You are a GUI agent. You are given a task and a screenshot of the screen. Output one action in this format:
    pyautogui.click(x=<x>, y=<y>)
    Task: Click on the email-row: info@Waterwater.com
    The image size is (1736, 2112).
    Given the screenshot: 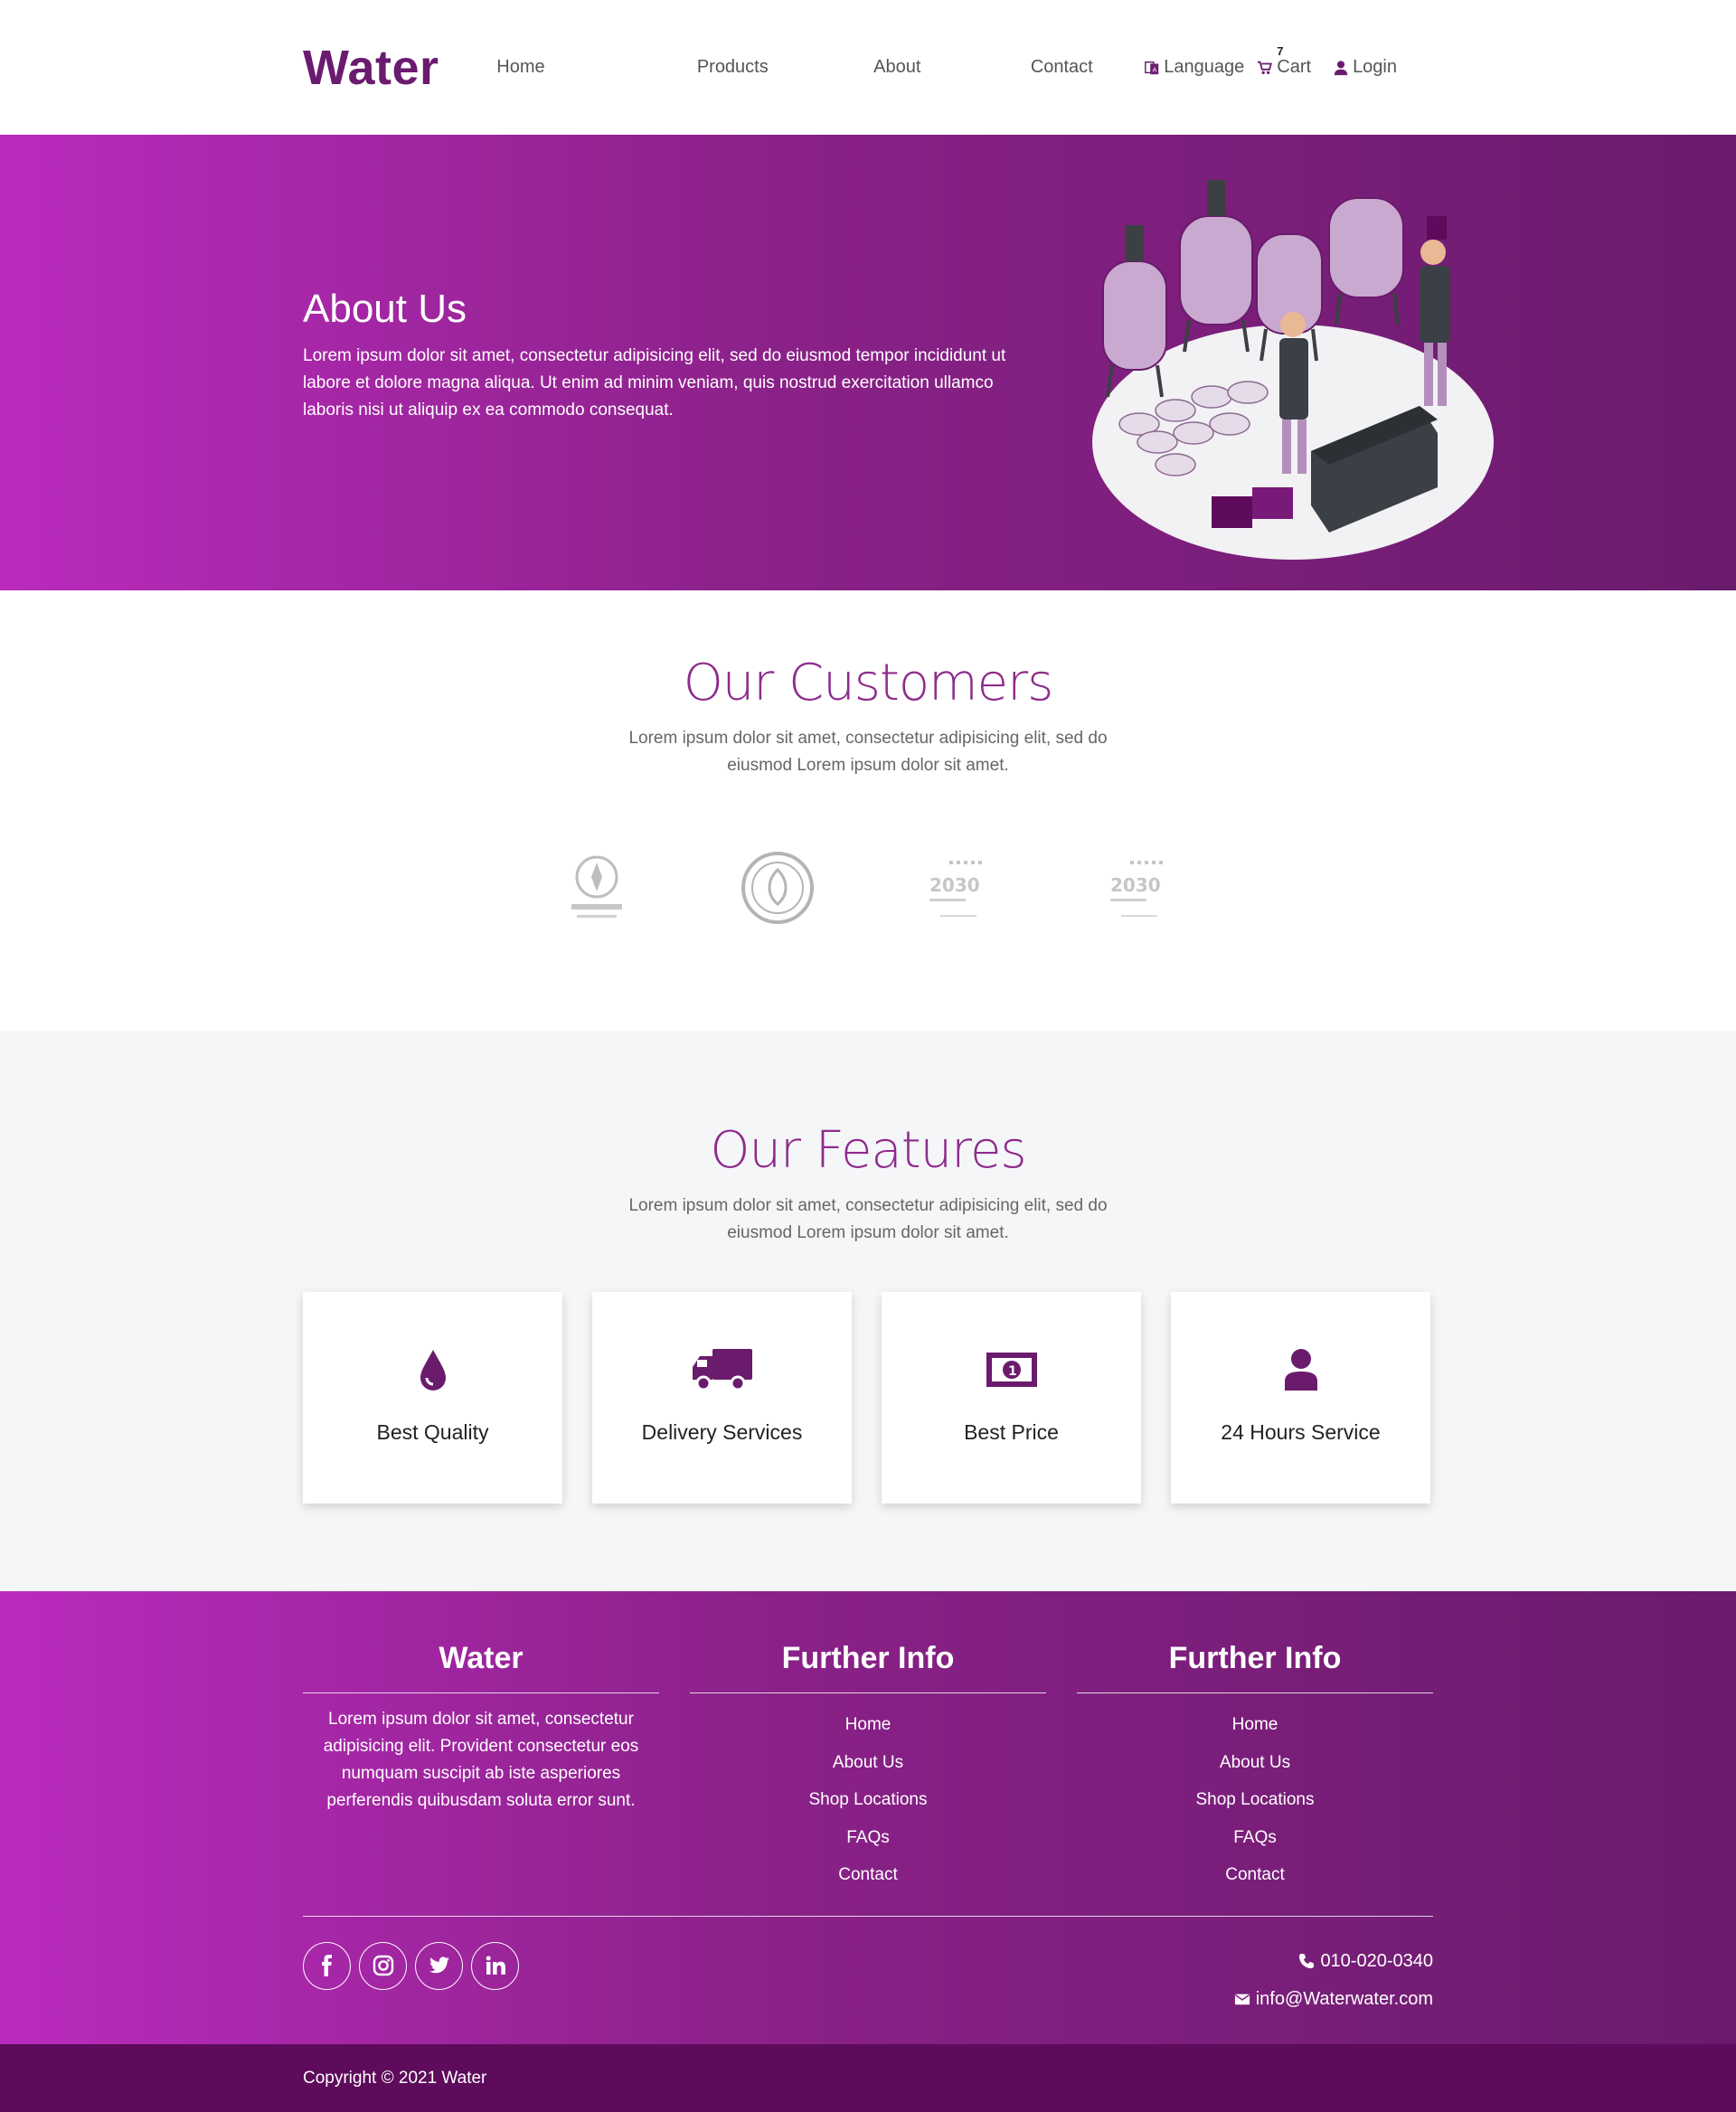 What is the action you would take?
    pyautogui.click(x=1334, y=1999)
    